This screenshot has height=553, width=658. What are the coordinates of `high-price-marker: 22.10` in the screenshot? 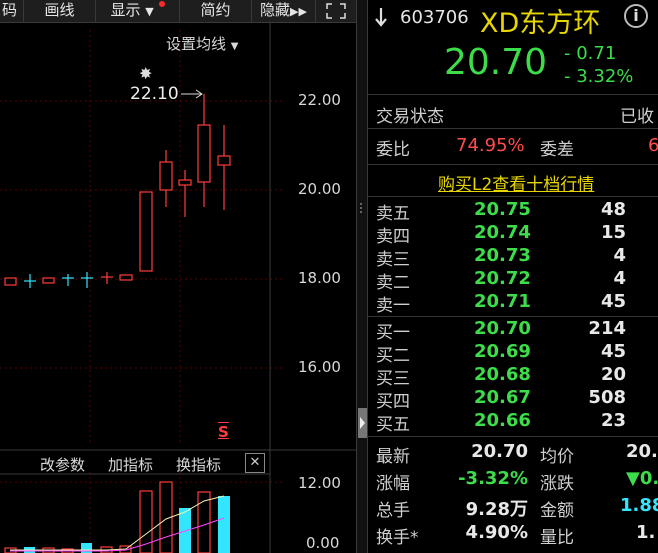 It's located at (154, 94).